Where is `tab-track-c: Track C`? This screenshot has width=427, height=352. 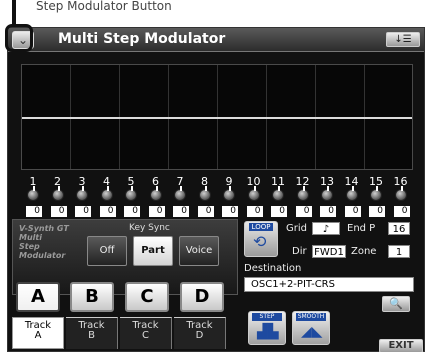
tab-track-c: Track C is located at coordinates (146, 333).